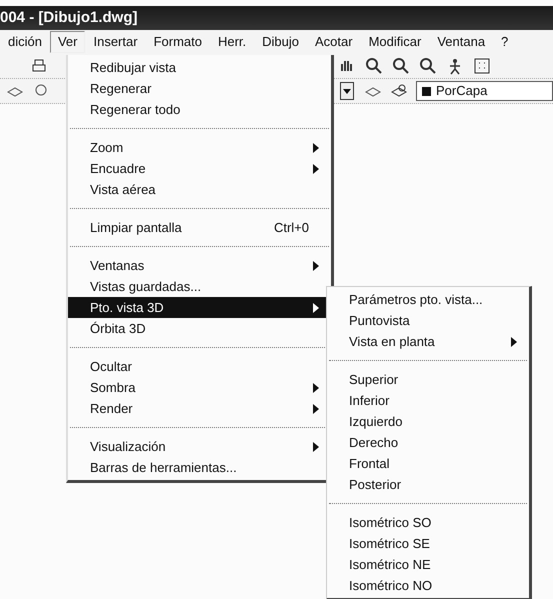  What do you see at coordinates (178, 42) in the screenshot?
I see `menu-bar-item: Formato` at bounding box center [178, 42].